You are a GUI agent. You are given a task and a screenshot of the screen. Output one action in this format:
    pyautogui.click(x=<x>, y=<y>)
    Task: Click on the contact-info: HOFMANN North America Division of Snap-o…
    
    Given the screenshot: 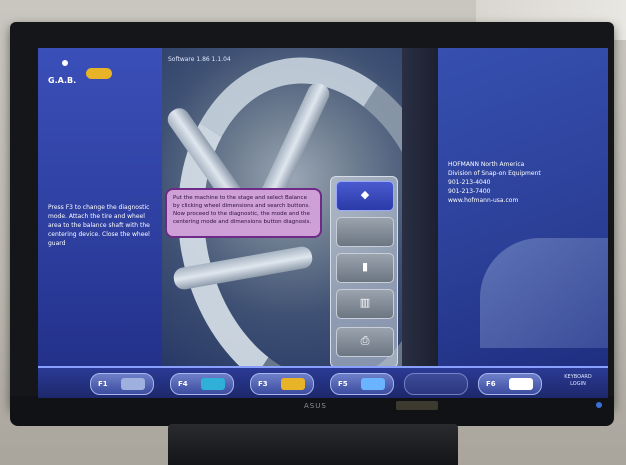 What is the action you would take?
    pyautogui.click(x=523, y=182)
    